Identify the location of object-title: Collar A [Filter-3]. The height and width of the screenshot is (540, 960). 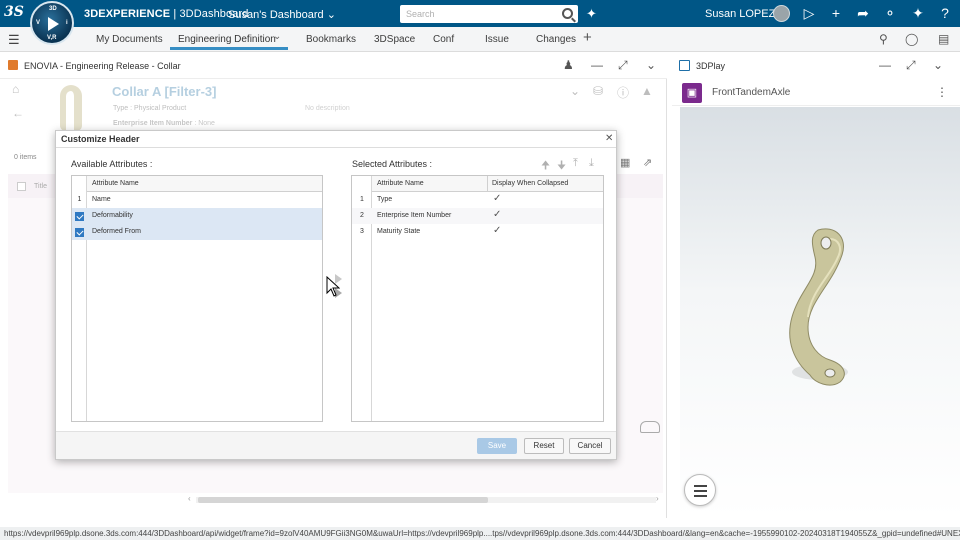
(164, 91).